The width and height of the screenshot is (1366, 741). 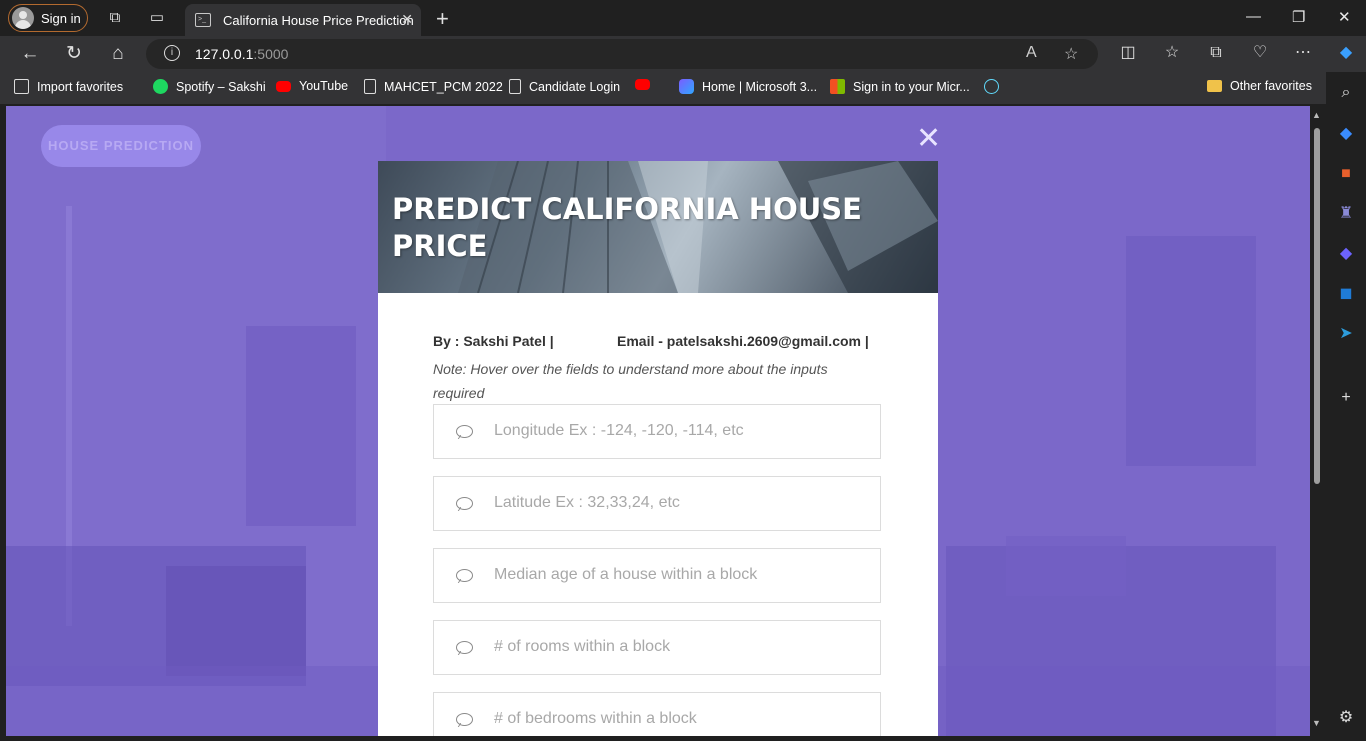 What do you see at coordinates (622, 54) in the screenshot?
I see `url-bar: i 127.0.0.1:5000 A ☆` at bounding box center [622, 54].